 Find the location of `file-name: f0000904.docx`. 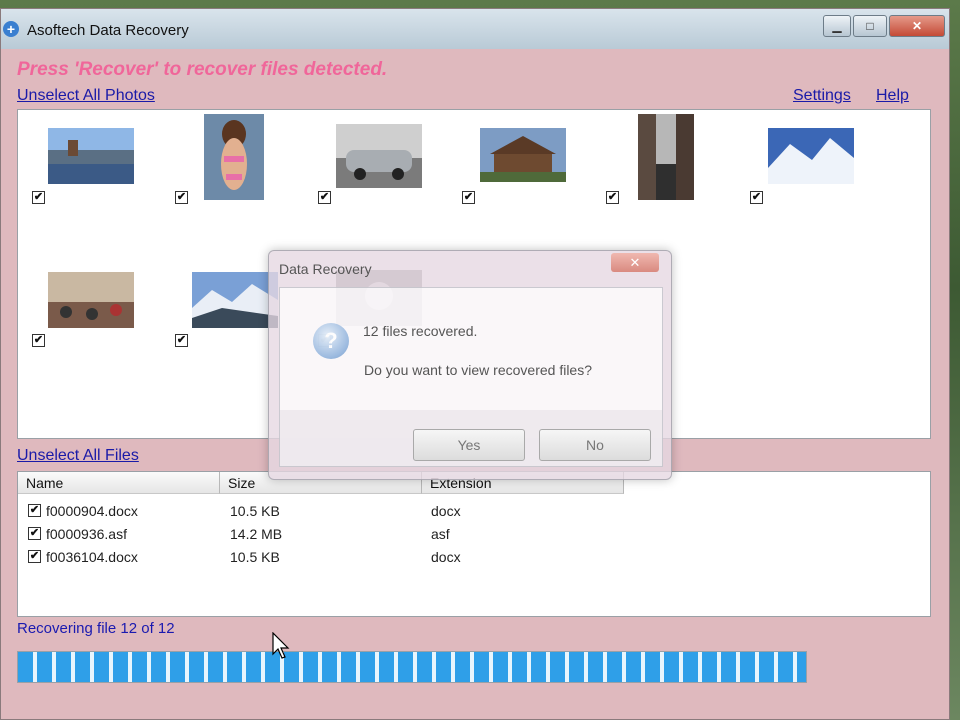

file-name: f0000904.docx is located at coordinates (92, 511).